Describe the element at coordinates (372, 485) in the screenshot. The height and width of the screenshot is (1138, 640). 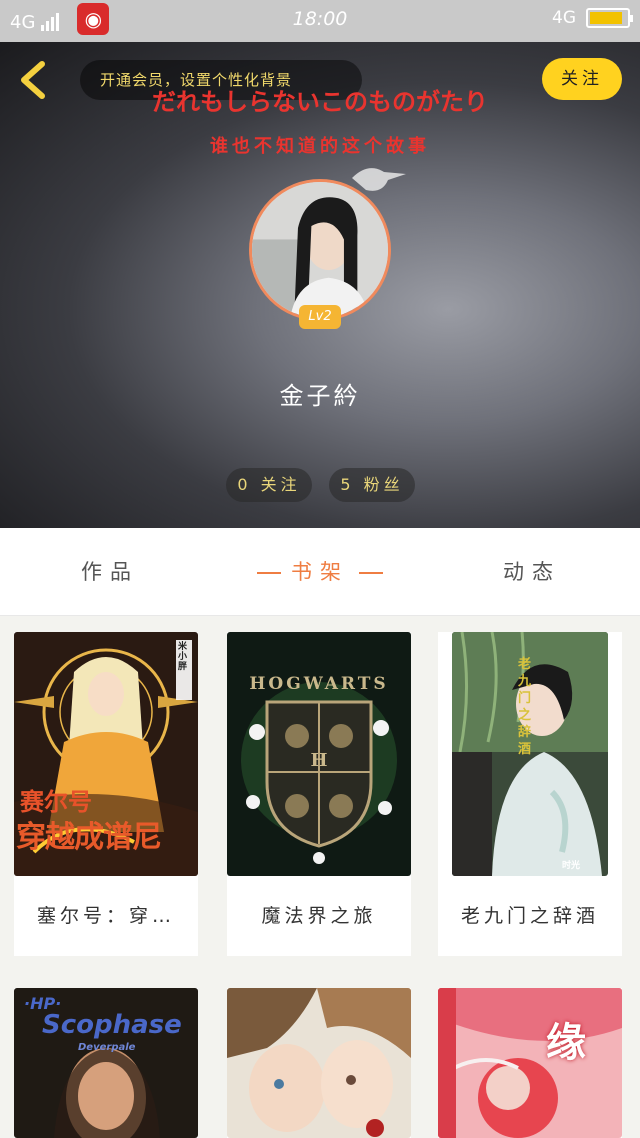
I see `fans-count: 5 粉丝` at that location.